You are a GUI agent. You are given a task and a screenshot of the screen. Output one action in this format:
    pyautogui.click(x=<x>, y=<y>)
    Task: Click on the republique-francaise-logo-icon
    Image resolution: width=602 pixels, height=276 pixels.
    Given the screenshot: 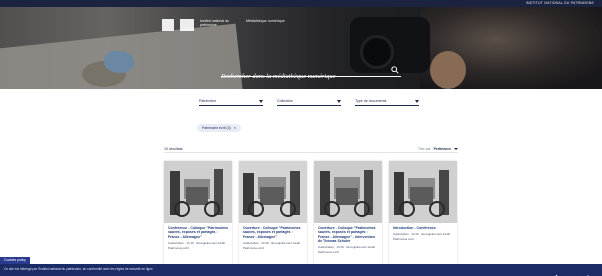 What is the action you would take?
    pyautogui.click(x=168, y=25)
    